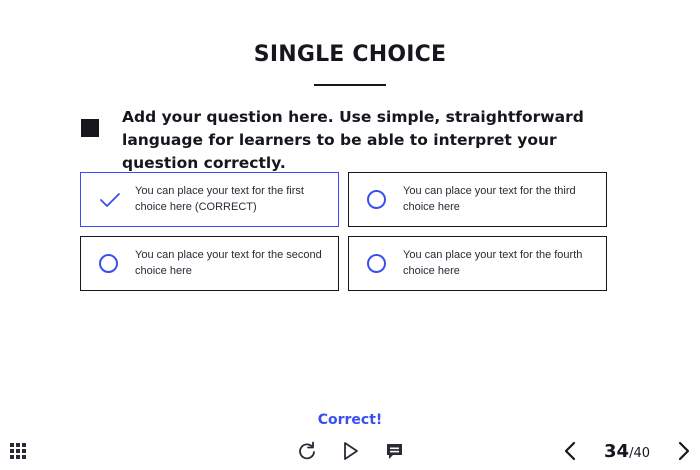 The height and width of the screenshot is (470, 700). What do you see at coordinates (570, 451) in the screenshot?
I see `chevron-left-icon` at bounding box center [570, 451].